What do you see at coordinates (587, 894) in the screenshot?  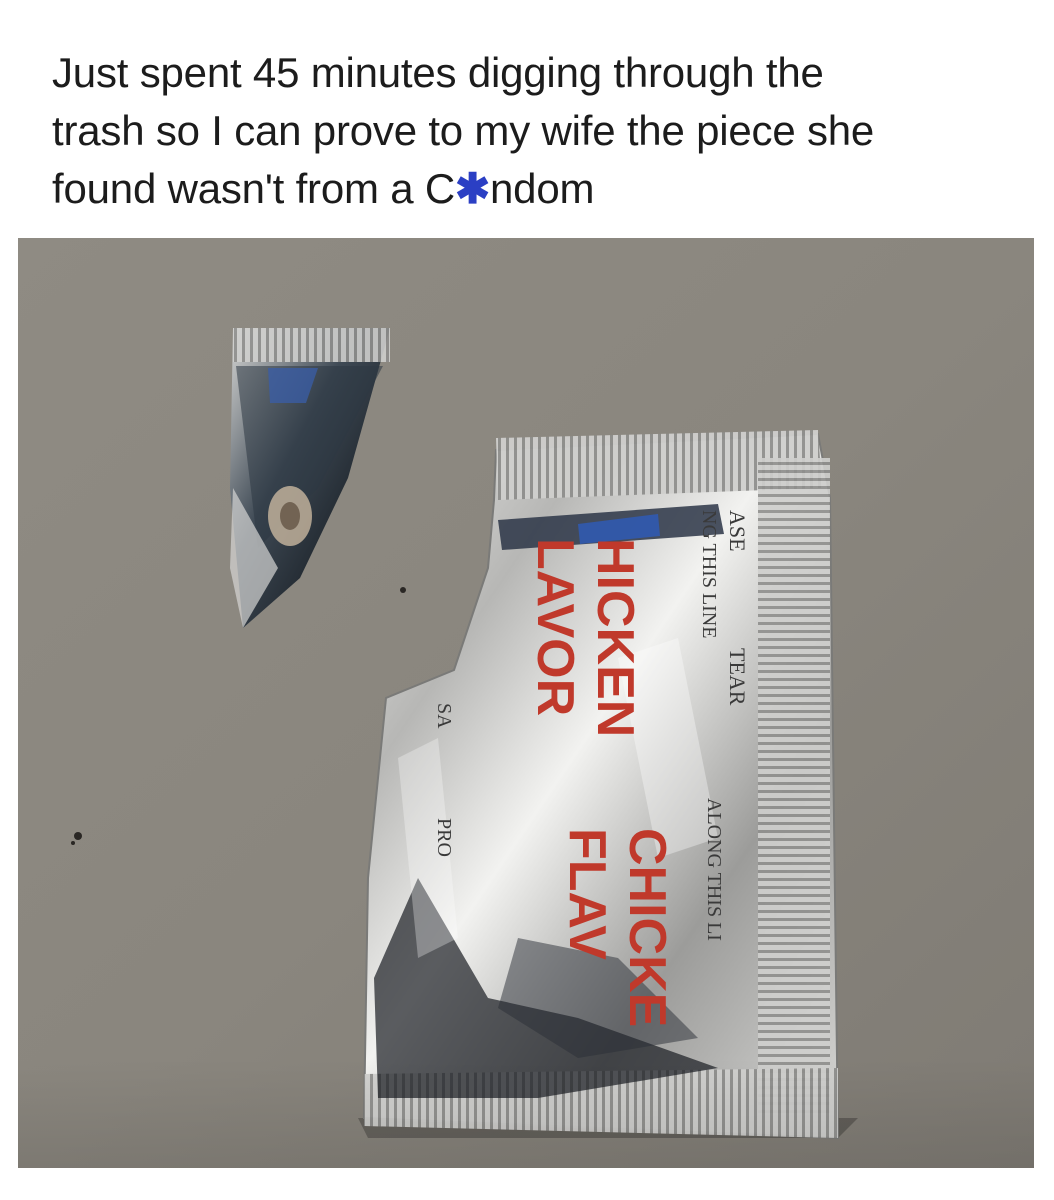 I see `packet-text-brand-4: FLAV` at bounding box center [587, 894].